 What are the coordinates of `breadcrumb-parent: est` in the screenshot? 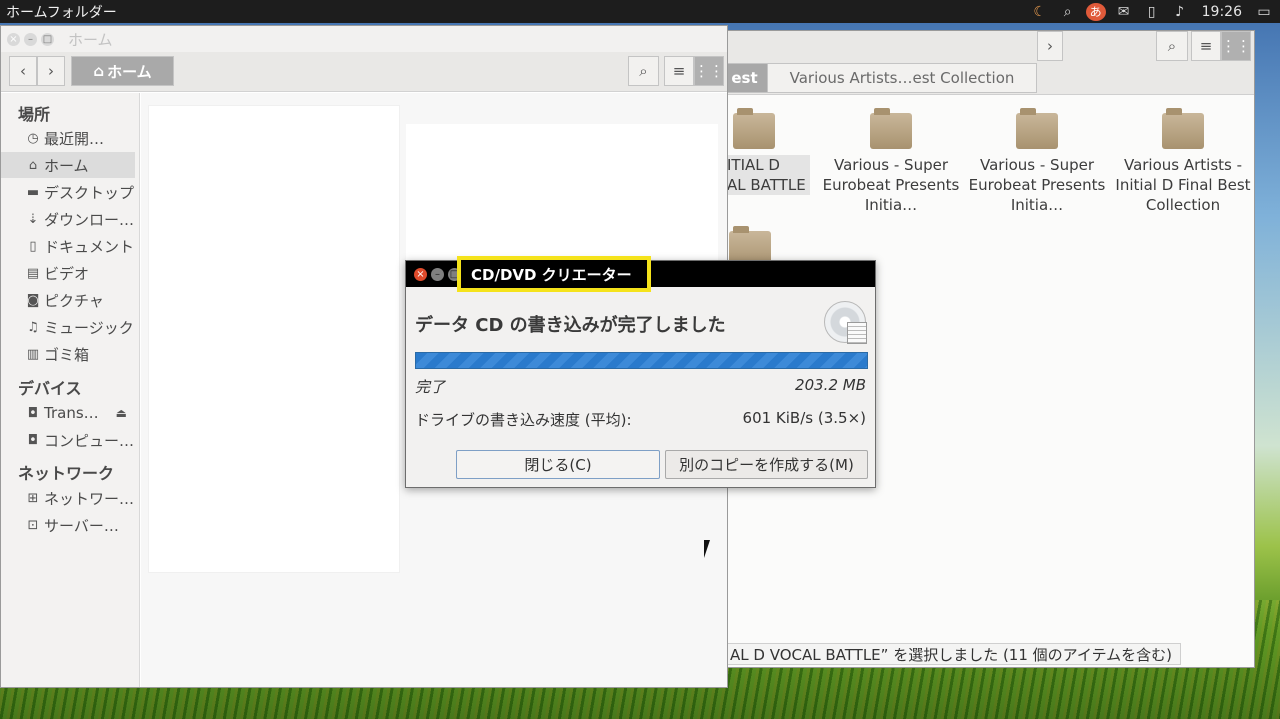 It's located at (744, 78).